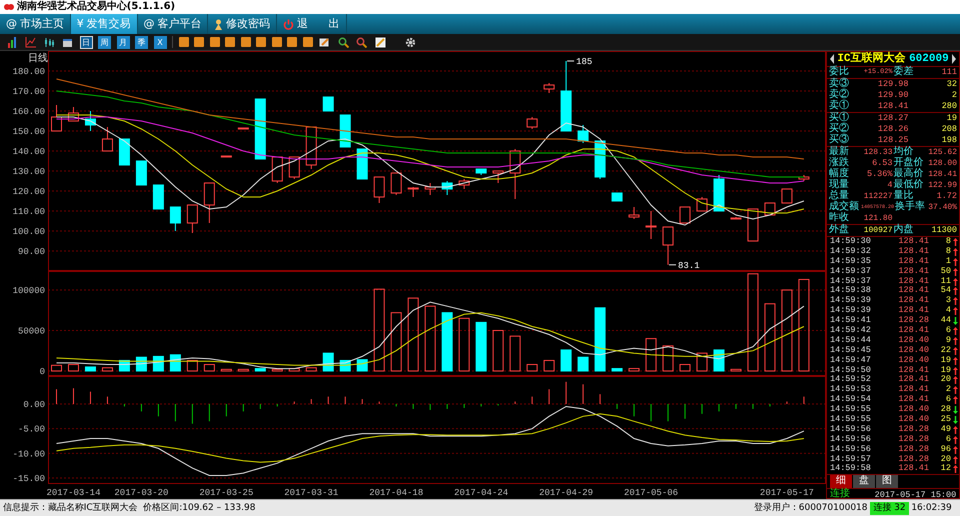 Image resolution: width=960 pixels, height=516 pixels. I want to click on axis-label: 90.00, so click(31, 252).